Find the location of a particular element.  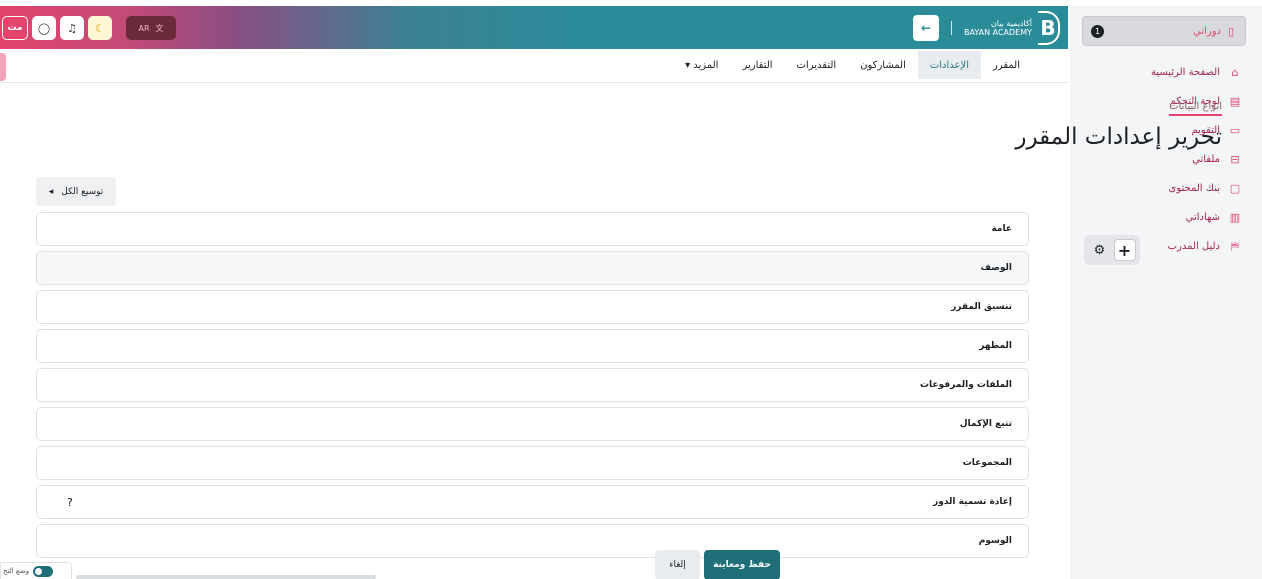

header-actions: مت ◯ ♫ ☾ AR 文 is located at coordinates (89, 28).